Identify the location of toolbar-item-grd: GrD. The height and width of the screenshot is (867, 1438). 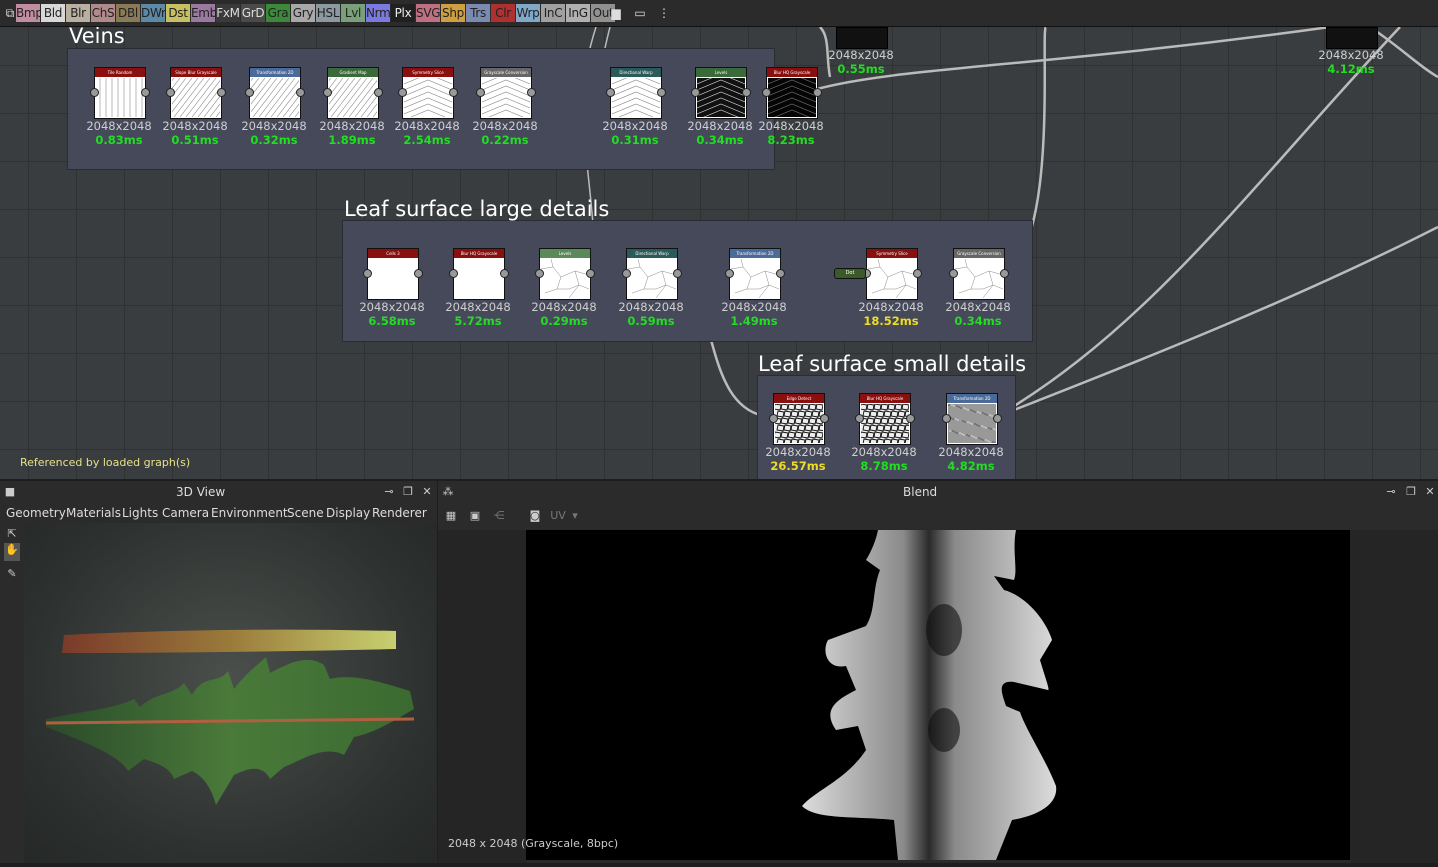
(253, 13).